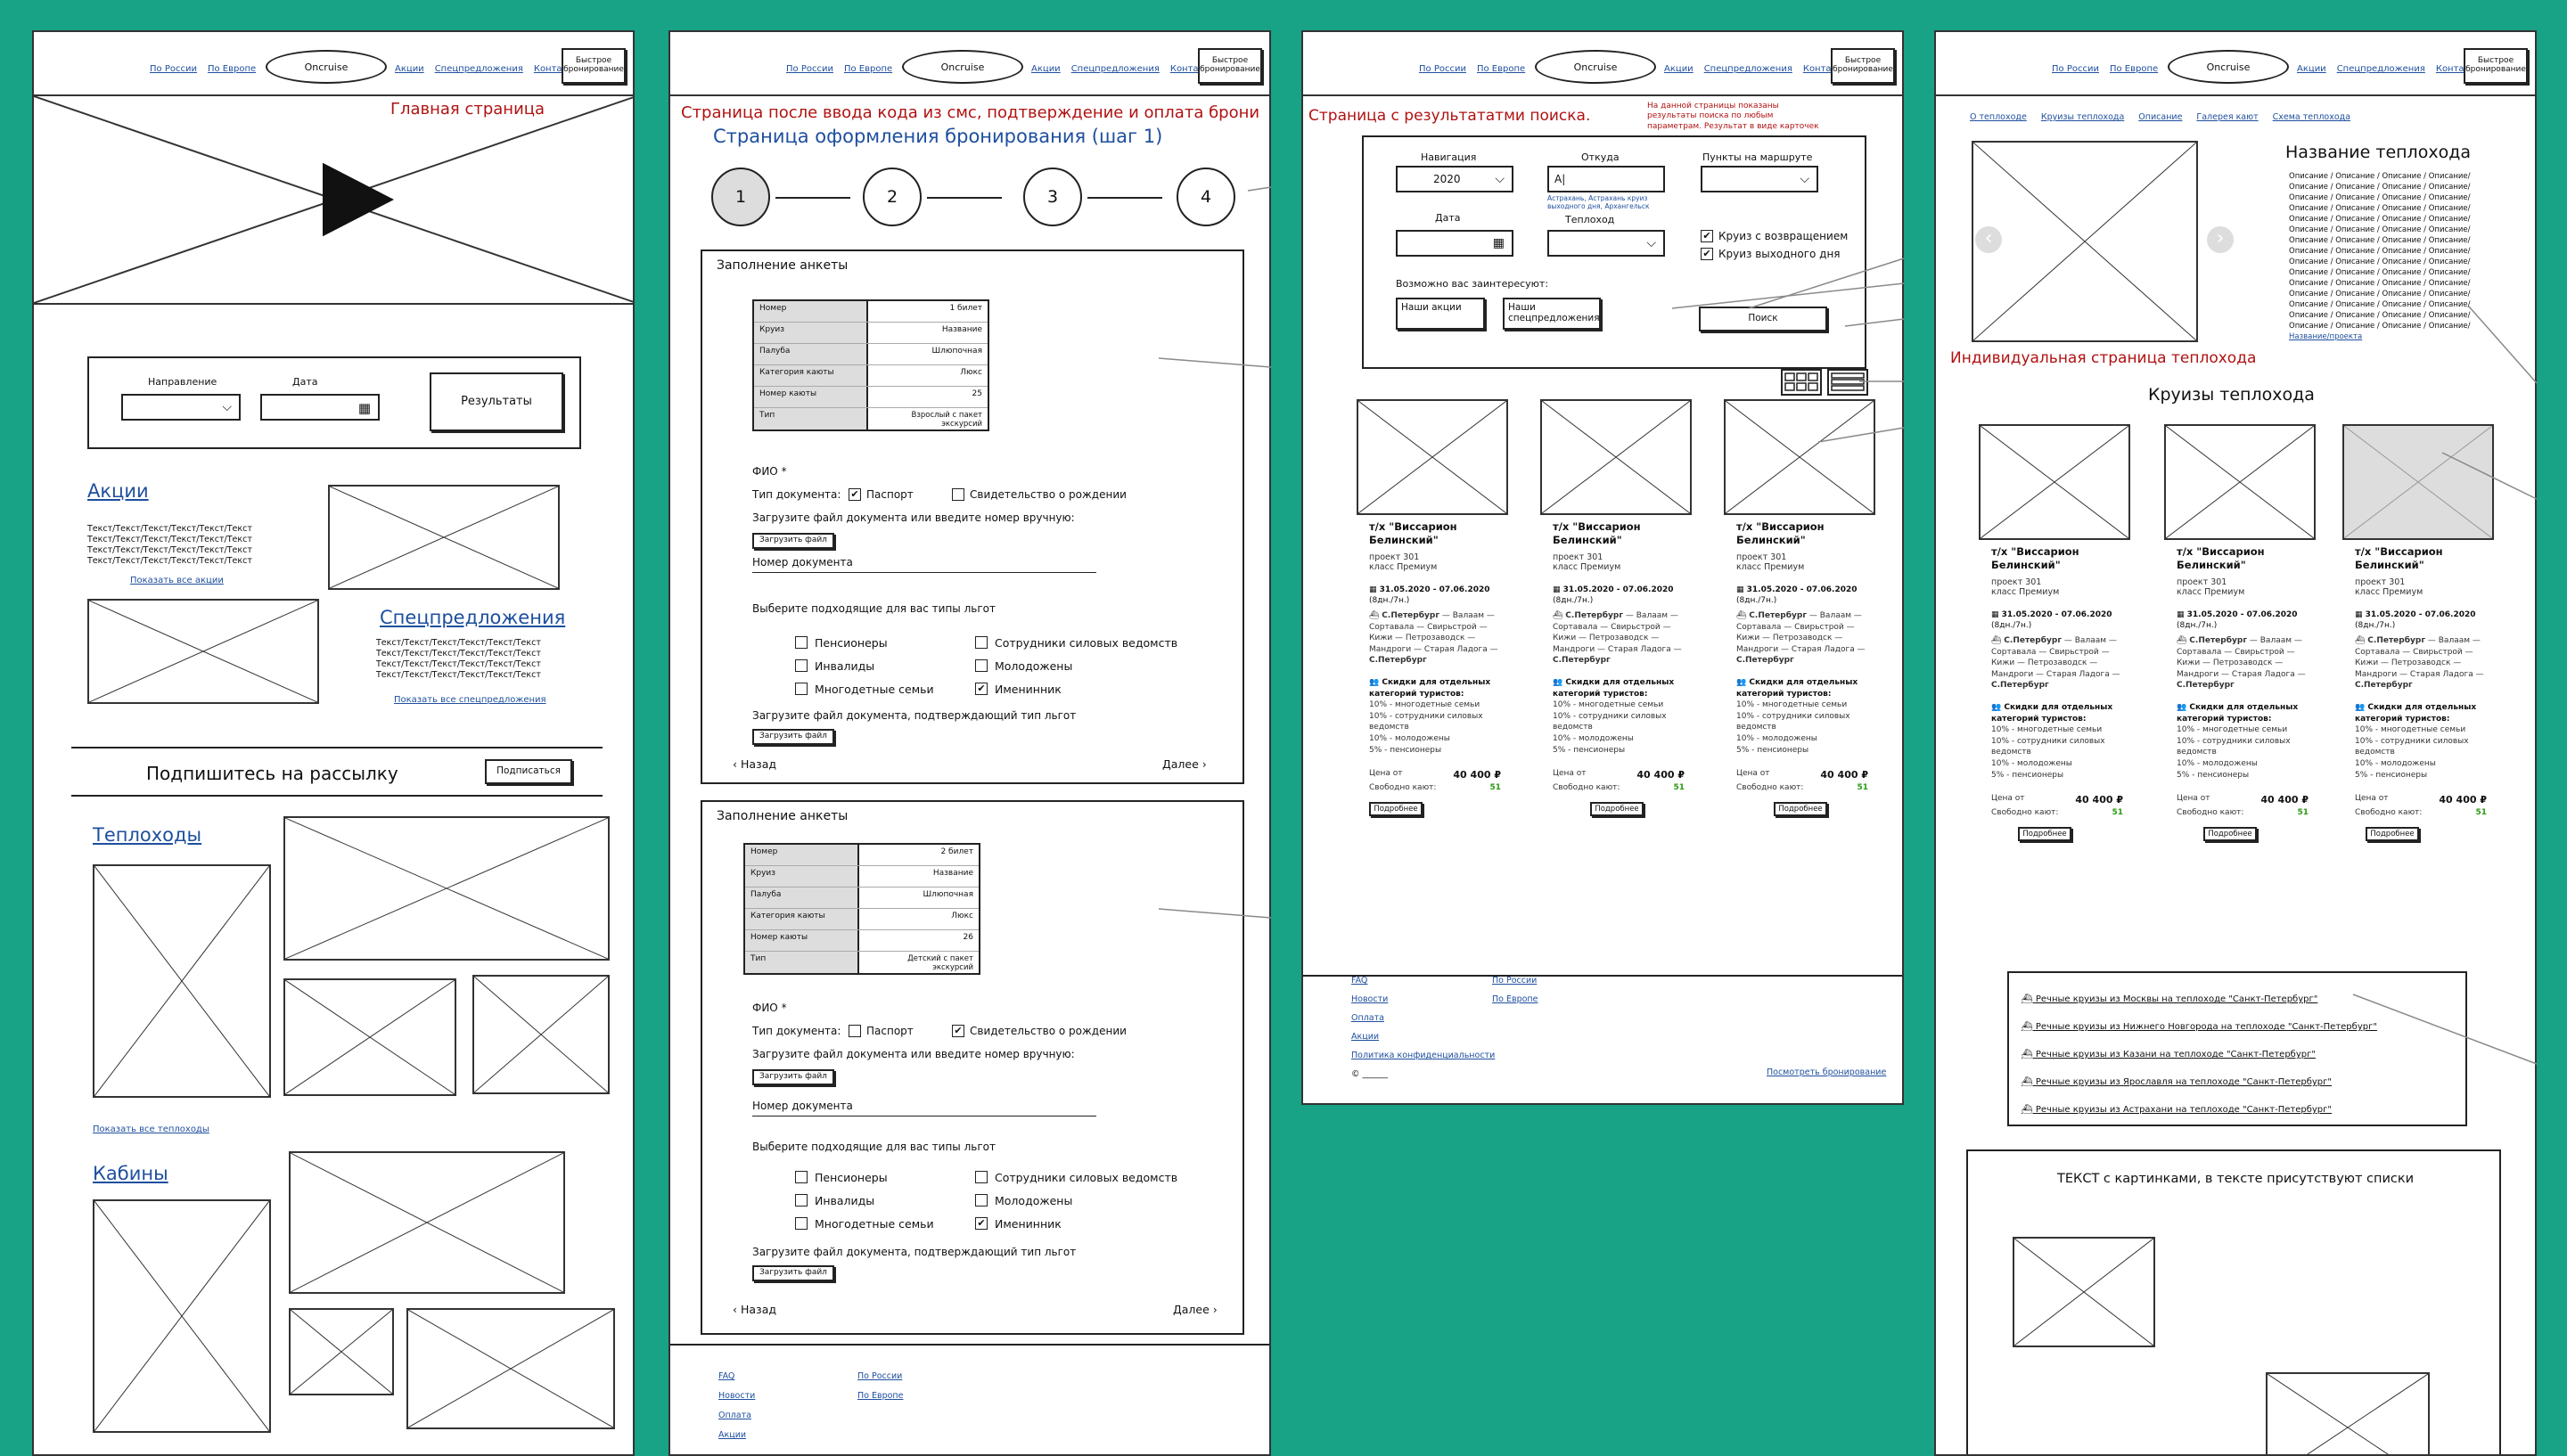 This screenshot has width=2567, height=1456. I want to click on our-specials-button: Наши спецпредложения, so click(1552, 314).